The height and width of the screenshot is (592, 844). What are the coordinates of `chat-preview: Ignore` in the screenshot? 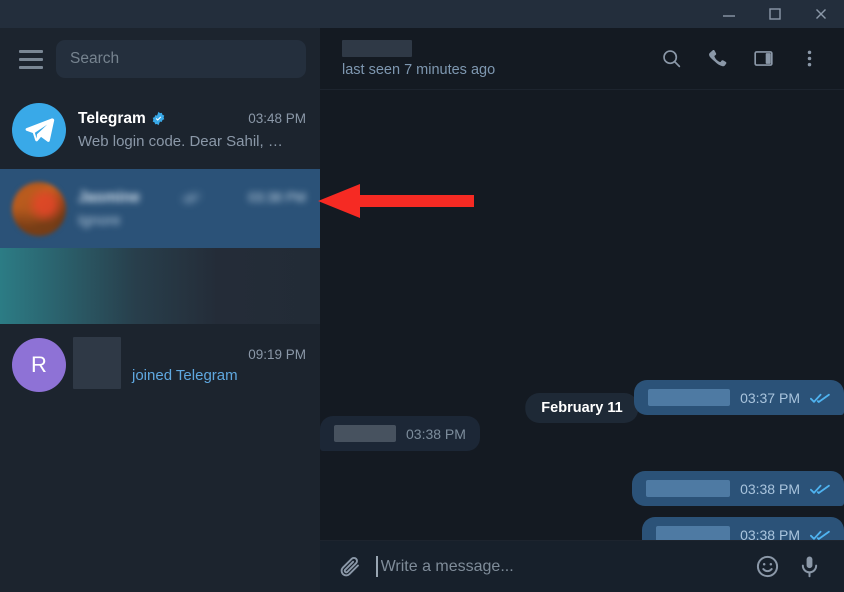 It's located at (99, 220).